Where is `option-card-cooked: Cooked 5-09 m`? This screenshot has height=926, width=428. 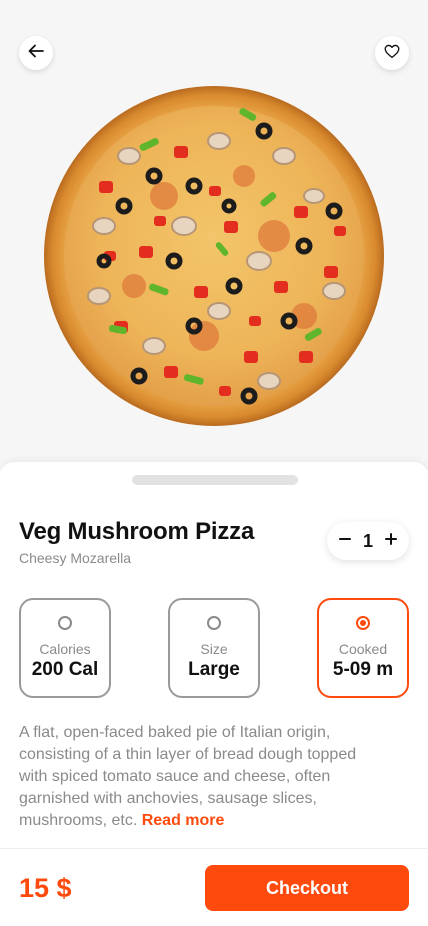
option-card-cooked: Cooked 5-09 m is located at coordinates (363, 648).